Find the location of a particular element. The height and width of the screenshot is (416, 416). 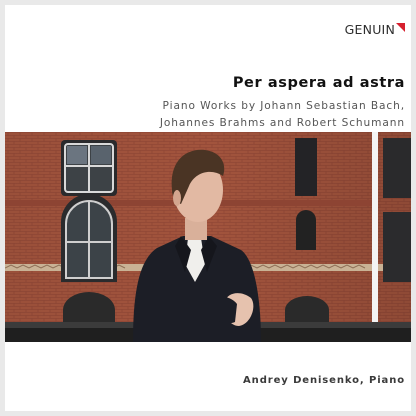

artist-credit: Andrey Denisenko, Piano is located at coordinates (324, 380).